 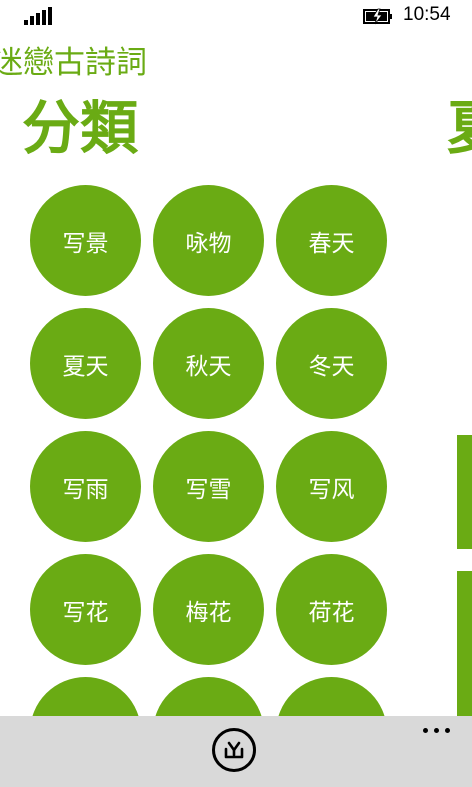 What do you see at coordinates (459, 128) in the screenshot?
I see `pivot-header-next: 夏` at bounding box center [459, 128].